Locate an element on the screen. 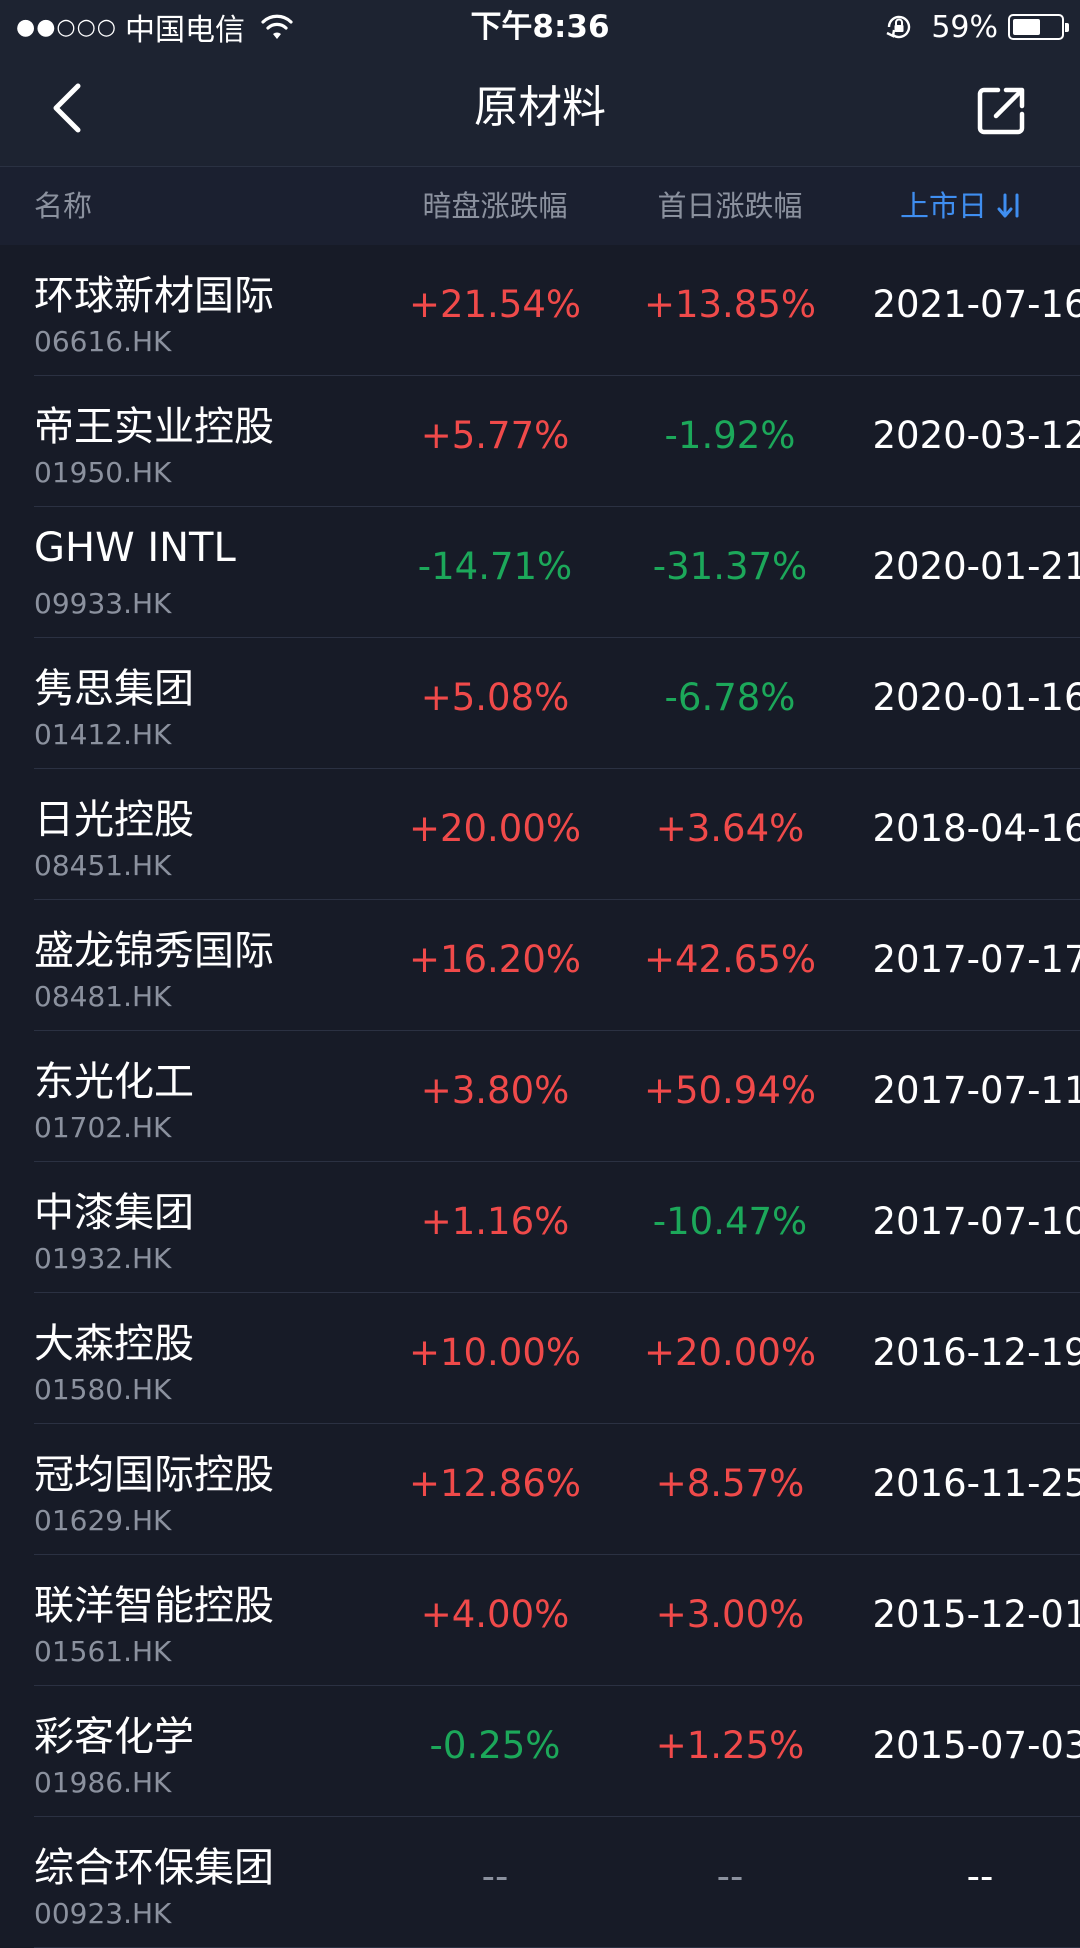 The height and width of the screenshot is (1948, 1080). dark-pool-change: +16.20% is located at coordinates (495, 959).